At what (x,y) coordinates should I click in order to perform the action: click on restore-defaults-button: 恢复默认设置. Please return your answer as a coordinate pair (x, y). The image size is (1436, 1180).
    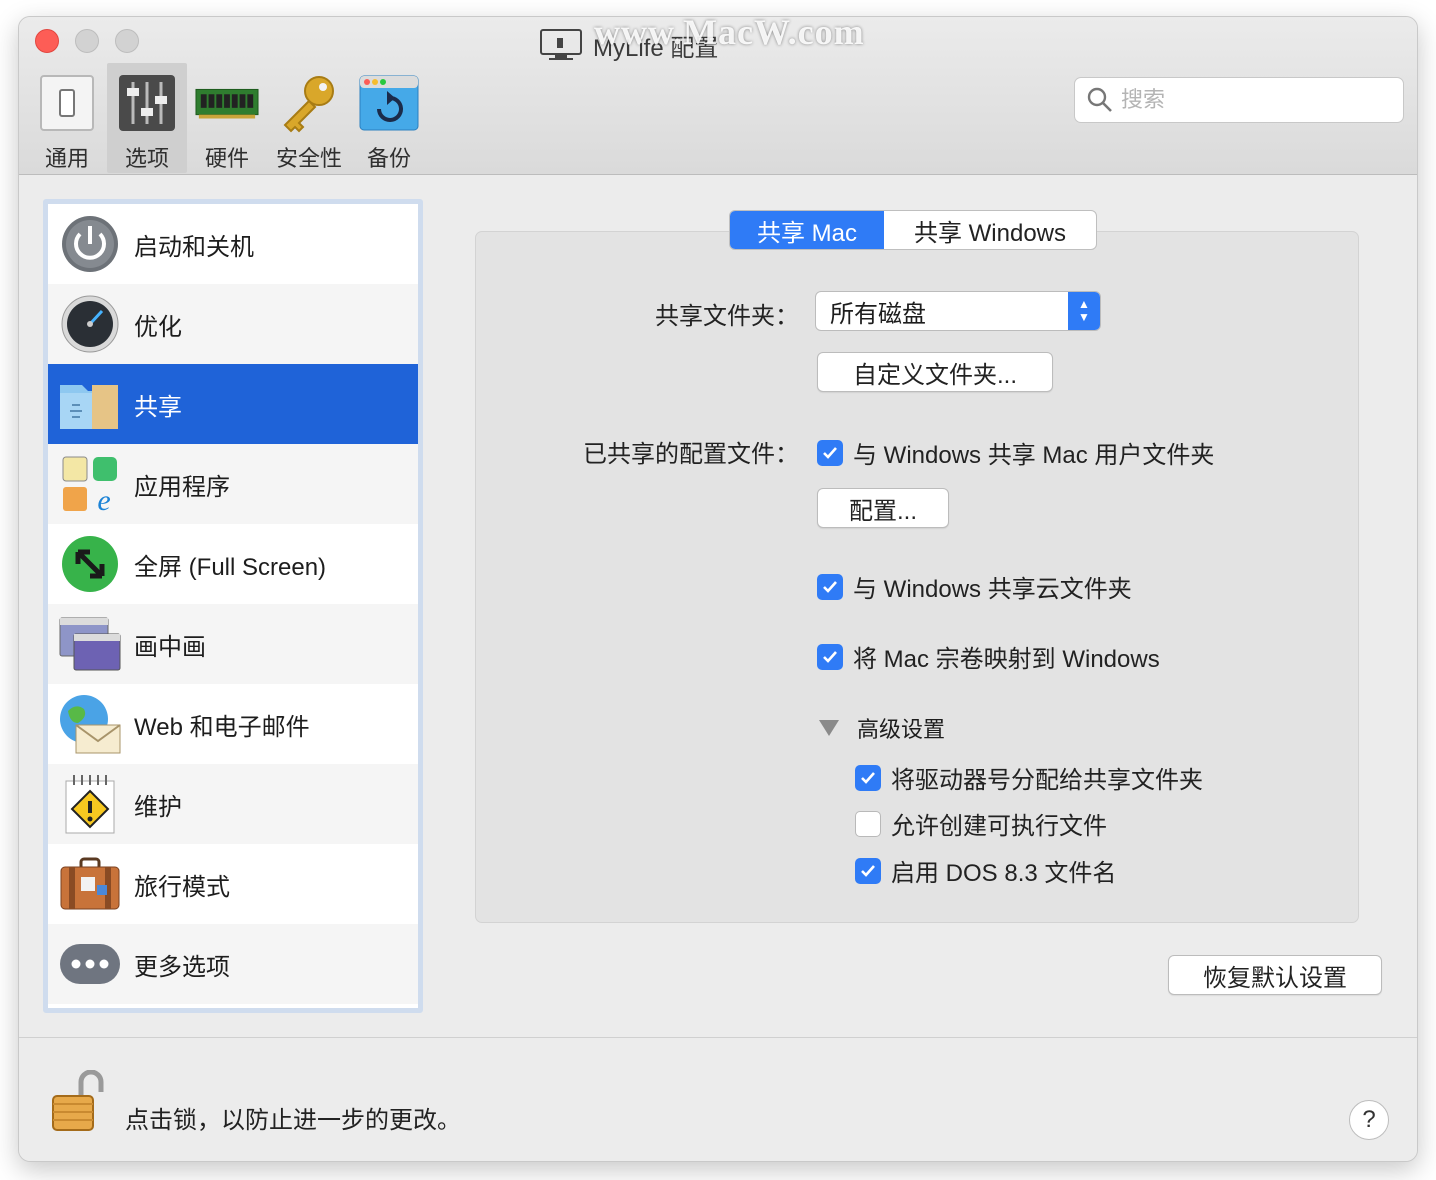
    Looking at the image, I should click on (1275, 975).